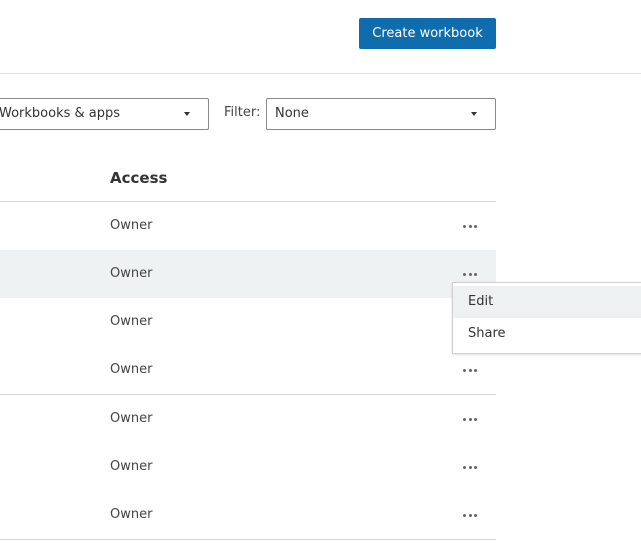  I want to click on context-menu: Edit Share, so click(546, 318).